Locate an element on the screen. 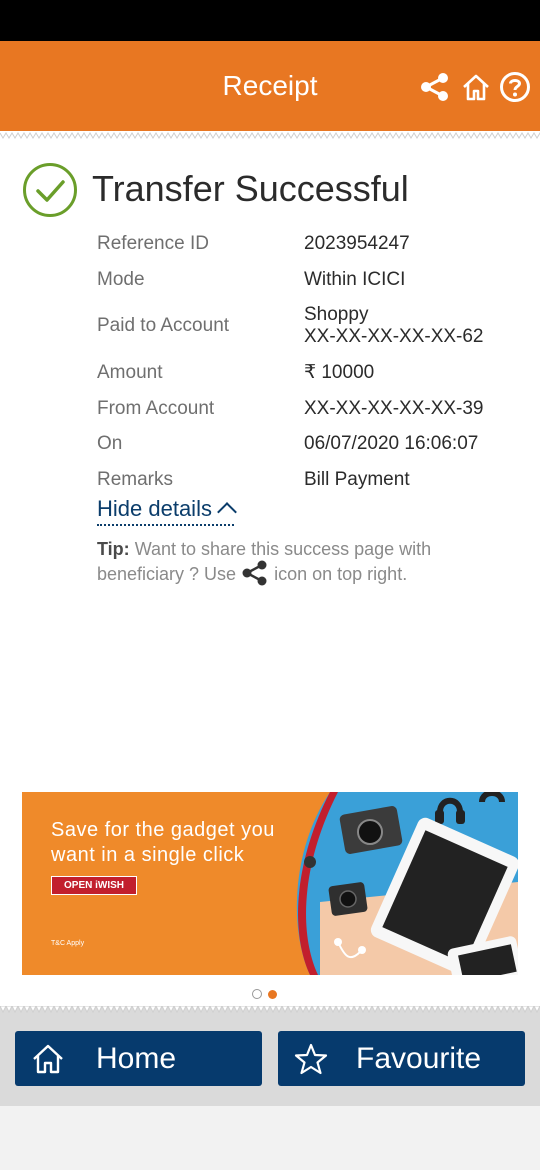 The image size is (540, 1170). tip-text-part2: icon on top right. is located at coordinates (341, 574).